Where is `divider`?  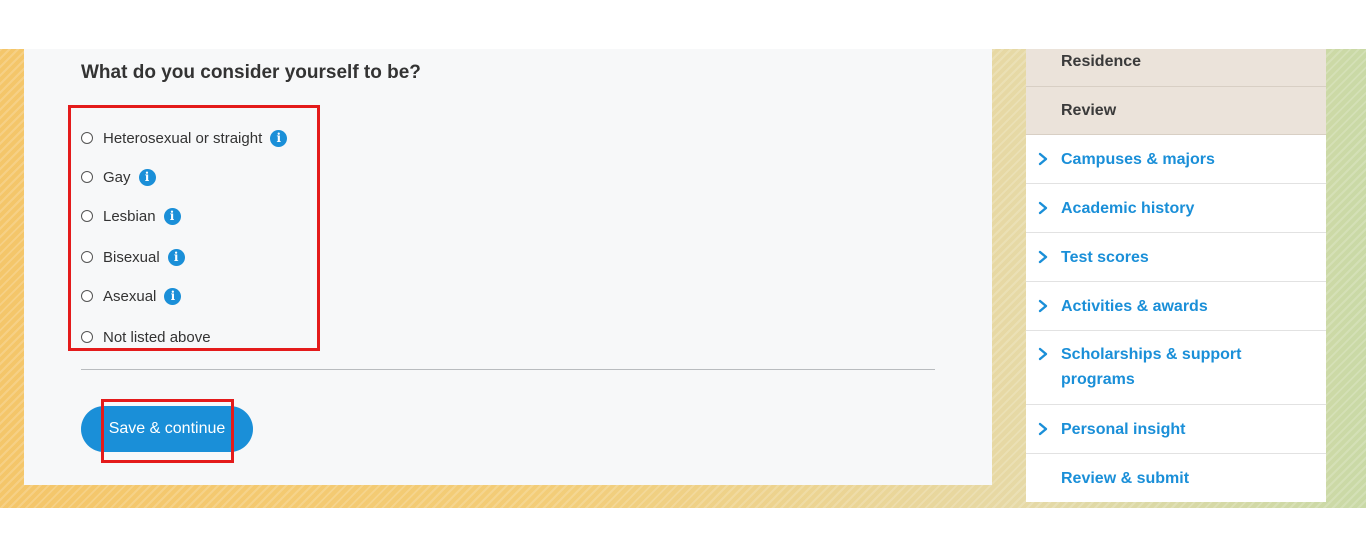 divider is located at coordinates (508, 369).